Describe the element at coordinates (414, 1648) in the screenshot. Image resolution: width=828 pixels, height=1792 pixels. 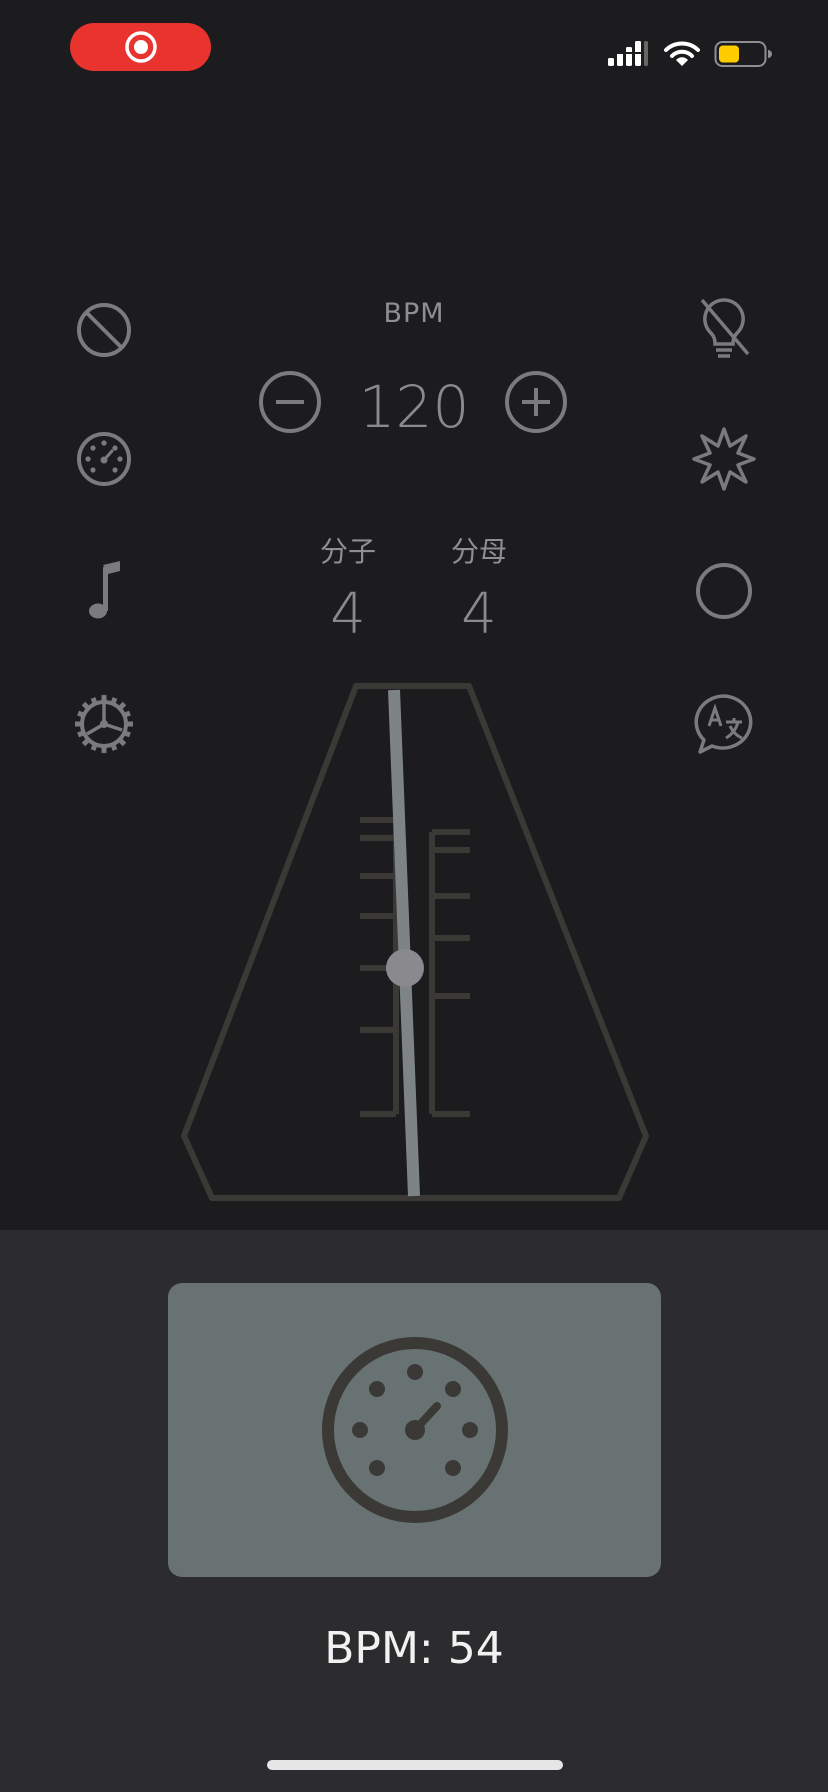
I see `tapped-bpm-readout: BPM: 54` at that location.